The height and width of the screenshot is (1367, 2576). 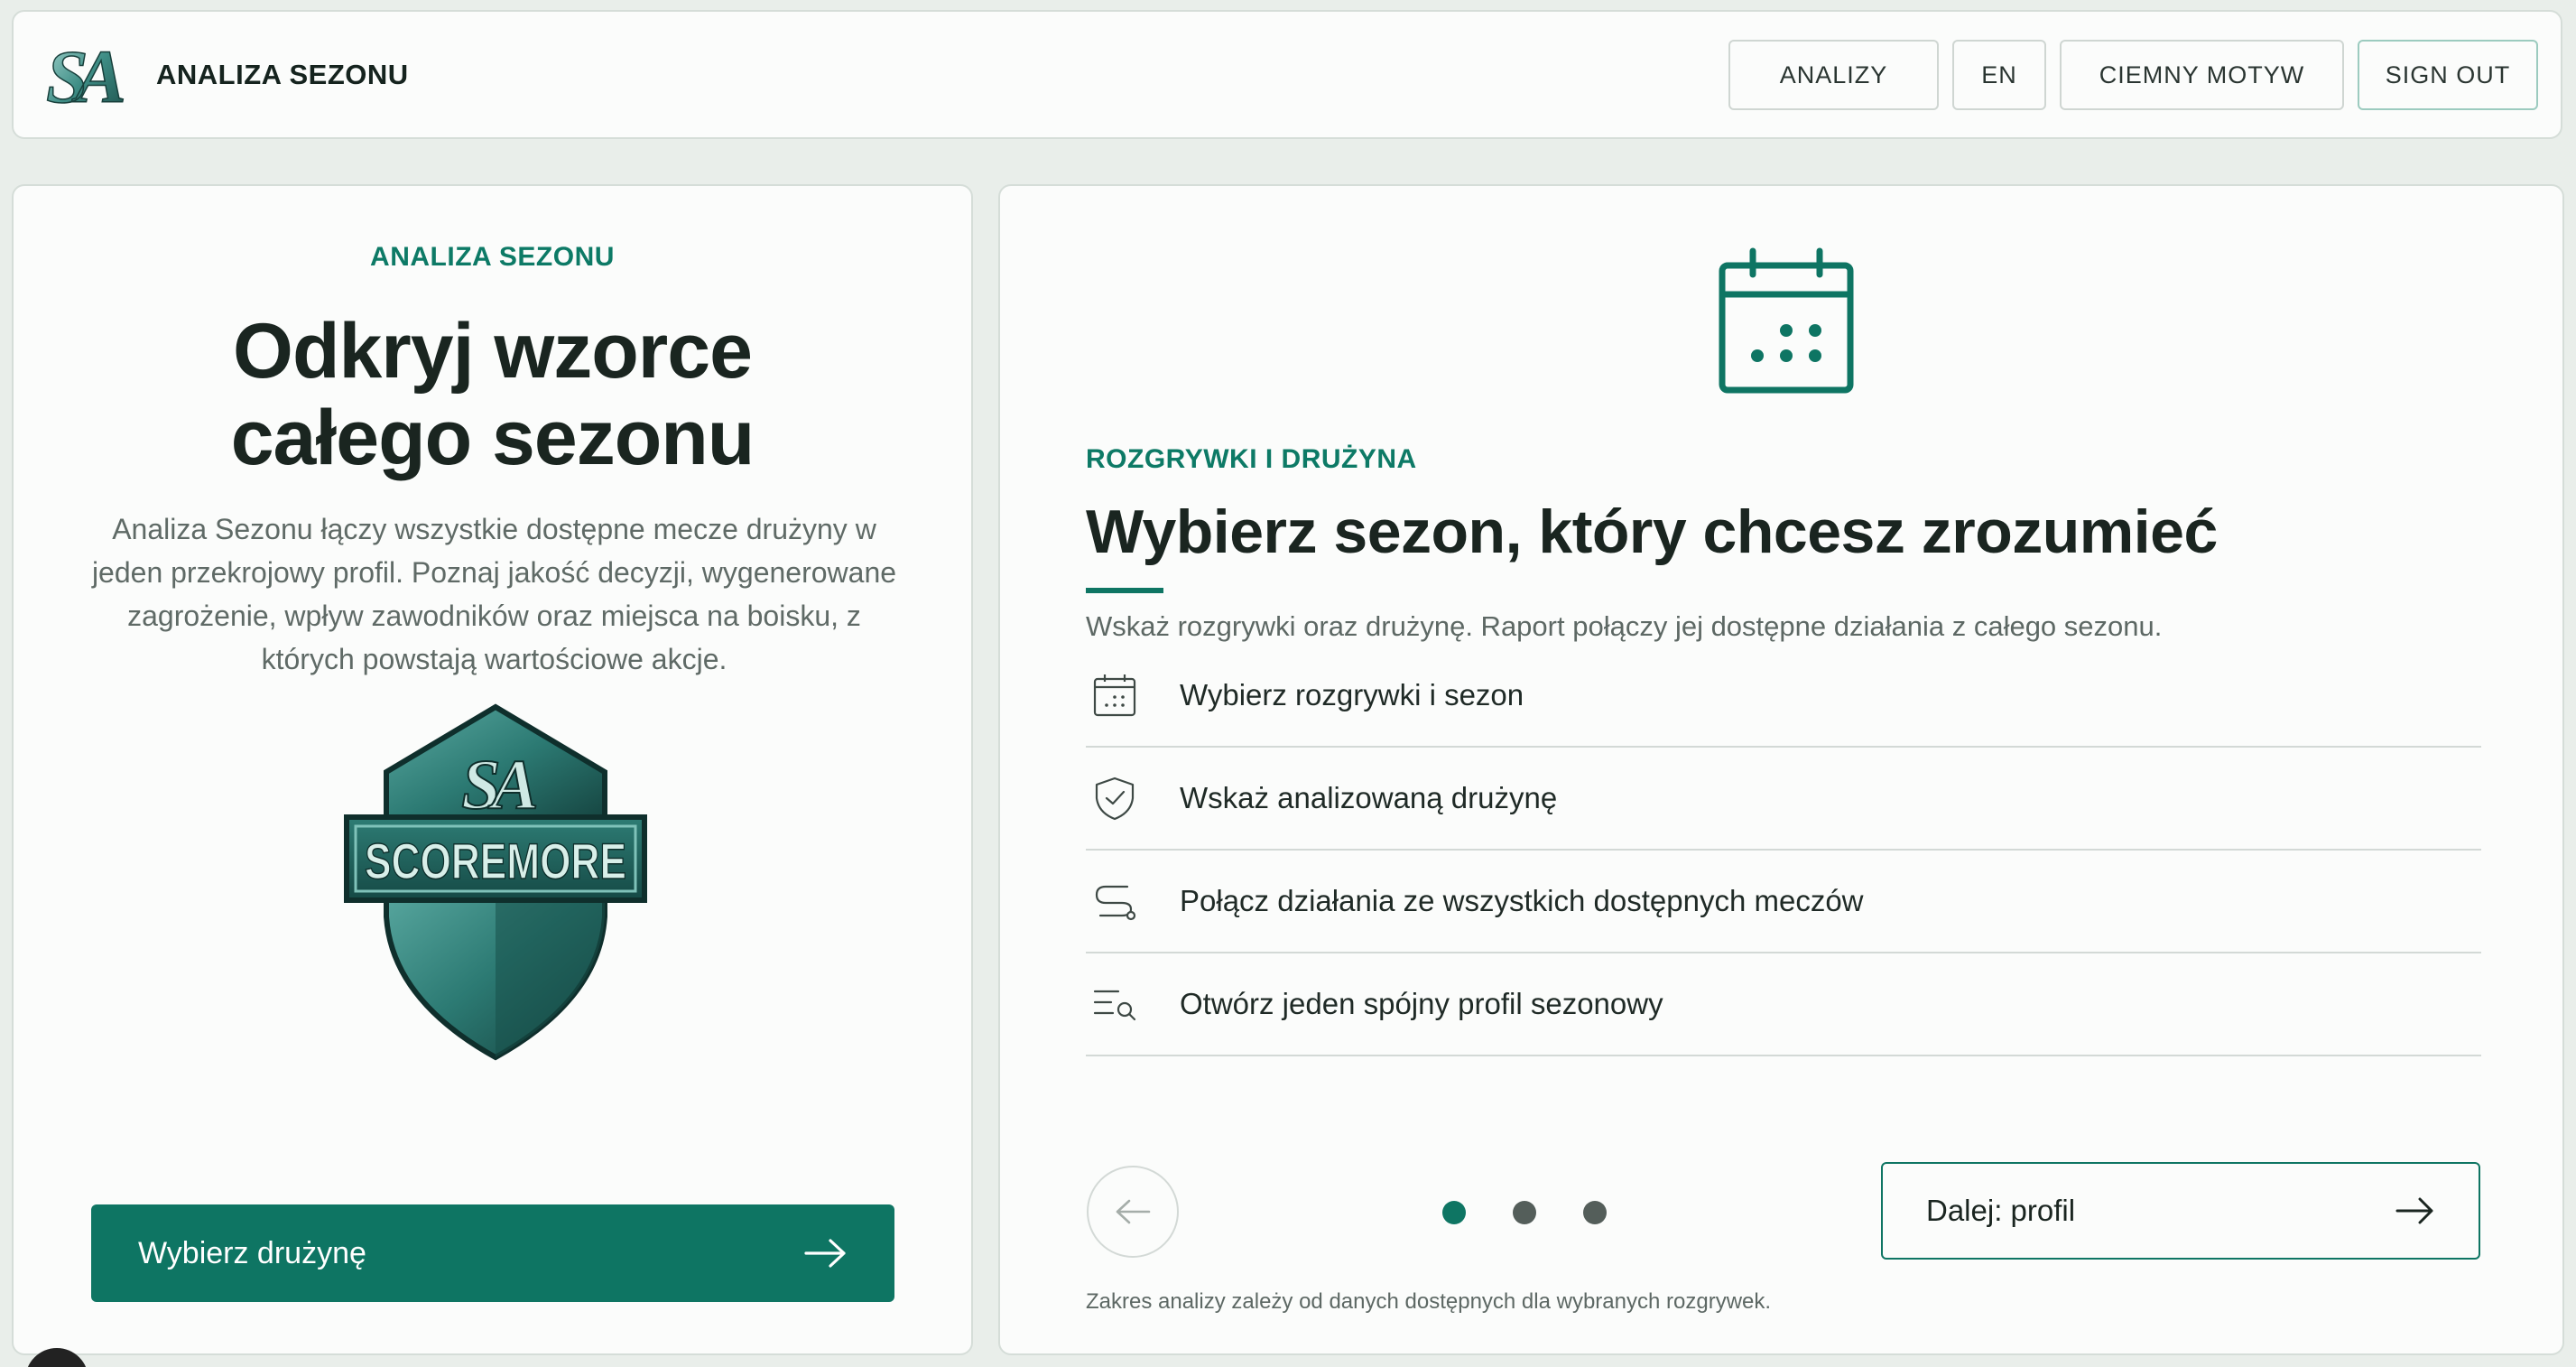 I want to click on step-label: Wskaż analizowaną drużynę, so click(x=1369, y=797).